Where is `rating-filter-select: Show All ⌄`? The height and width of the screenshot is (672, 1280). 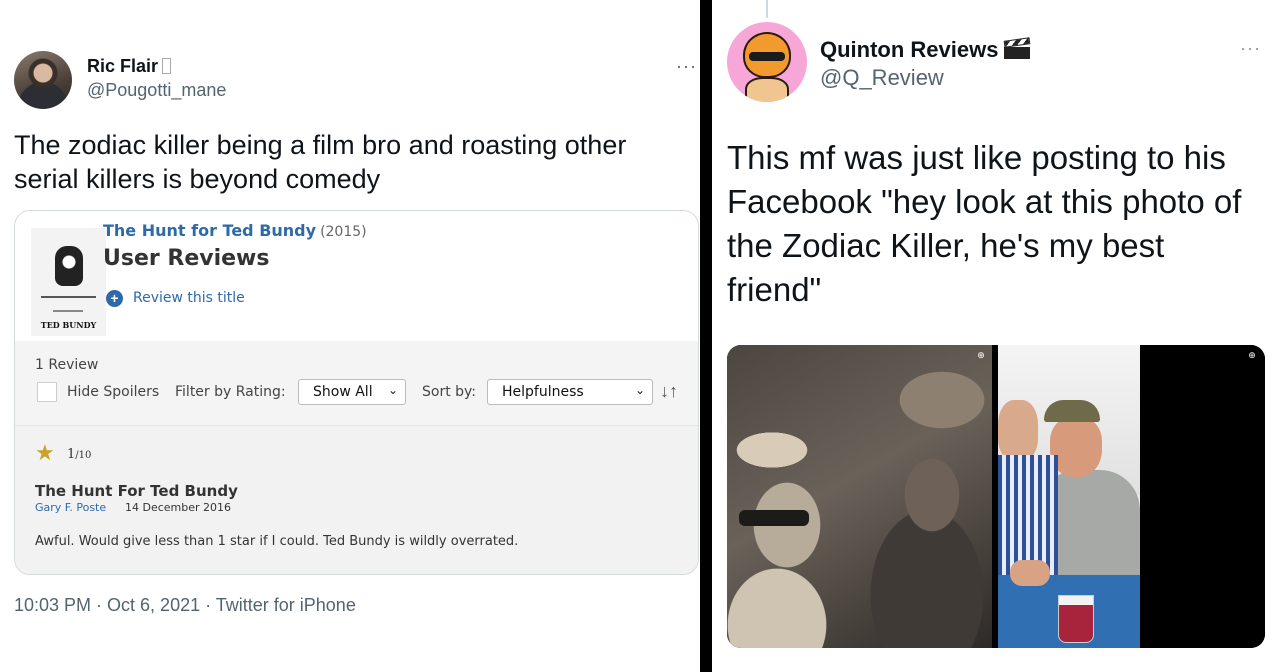
rating-filter-select: Show All ⌄ is located at coordinates (352, 392).